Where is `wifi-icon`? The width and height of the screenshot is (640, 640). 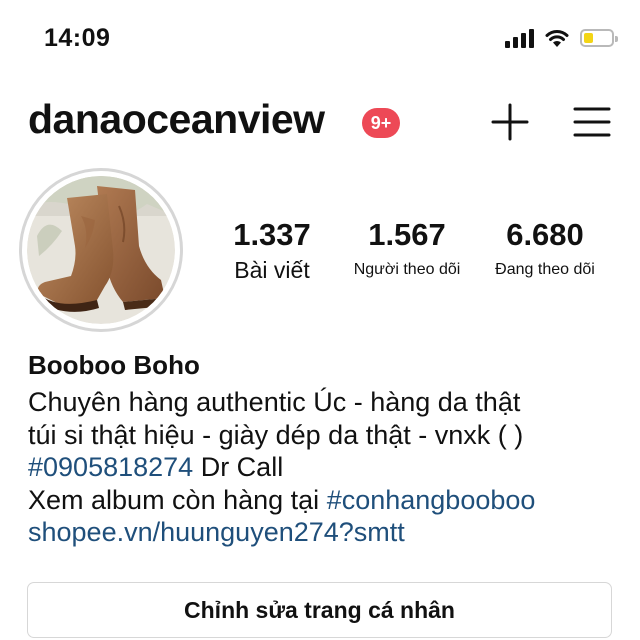
wifi-icon is located at coordinates (557, 38).